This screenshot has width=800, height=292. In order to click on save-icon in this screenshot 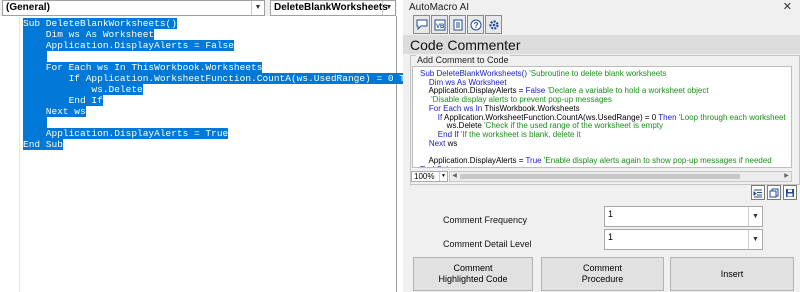, I will do `click(790, 192)`.